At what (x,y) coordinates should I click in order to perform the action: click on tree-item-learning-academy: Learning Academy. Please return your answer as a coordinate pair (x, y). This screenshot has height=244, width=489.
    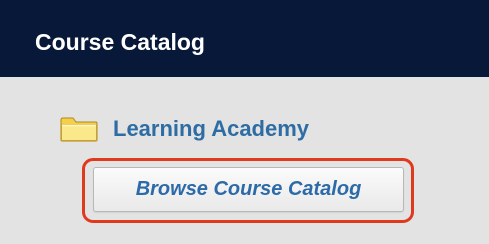
    Looking at the image, I should click on (184, 129).